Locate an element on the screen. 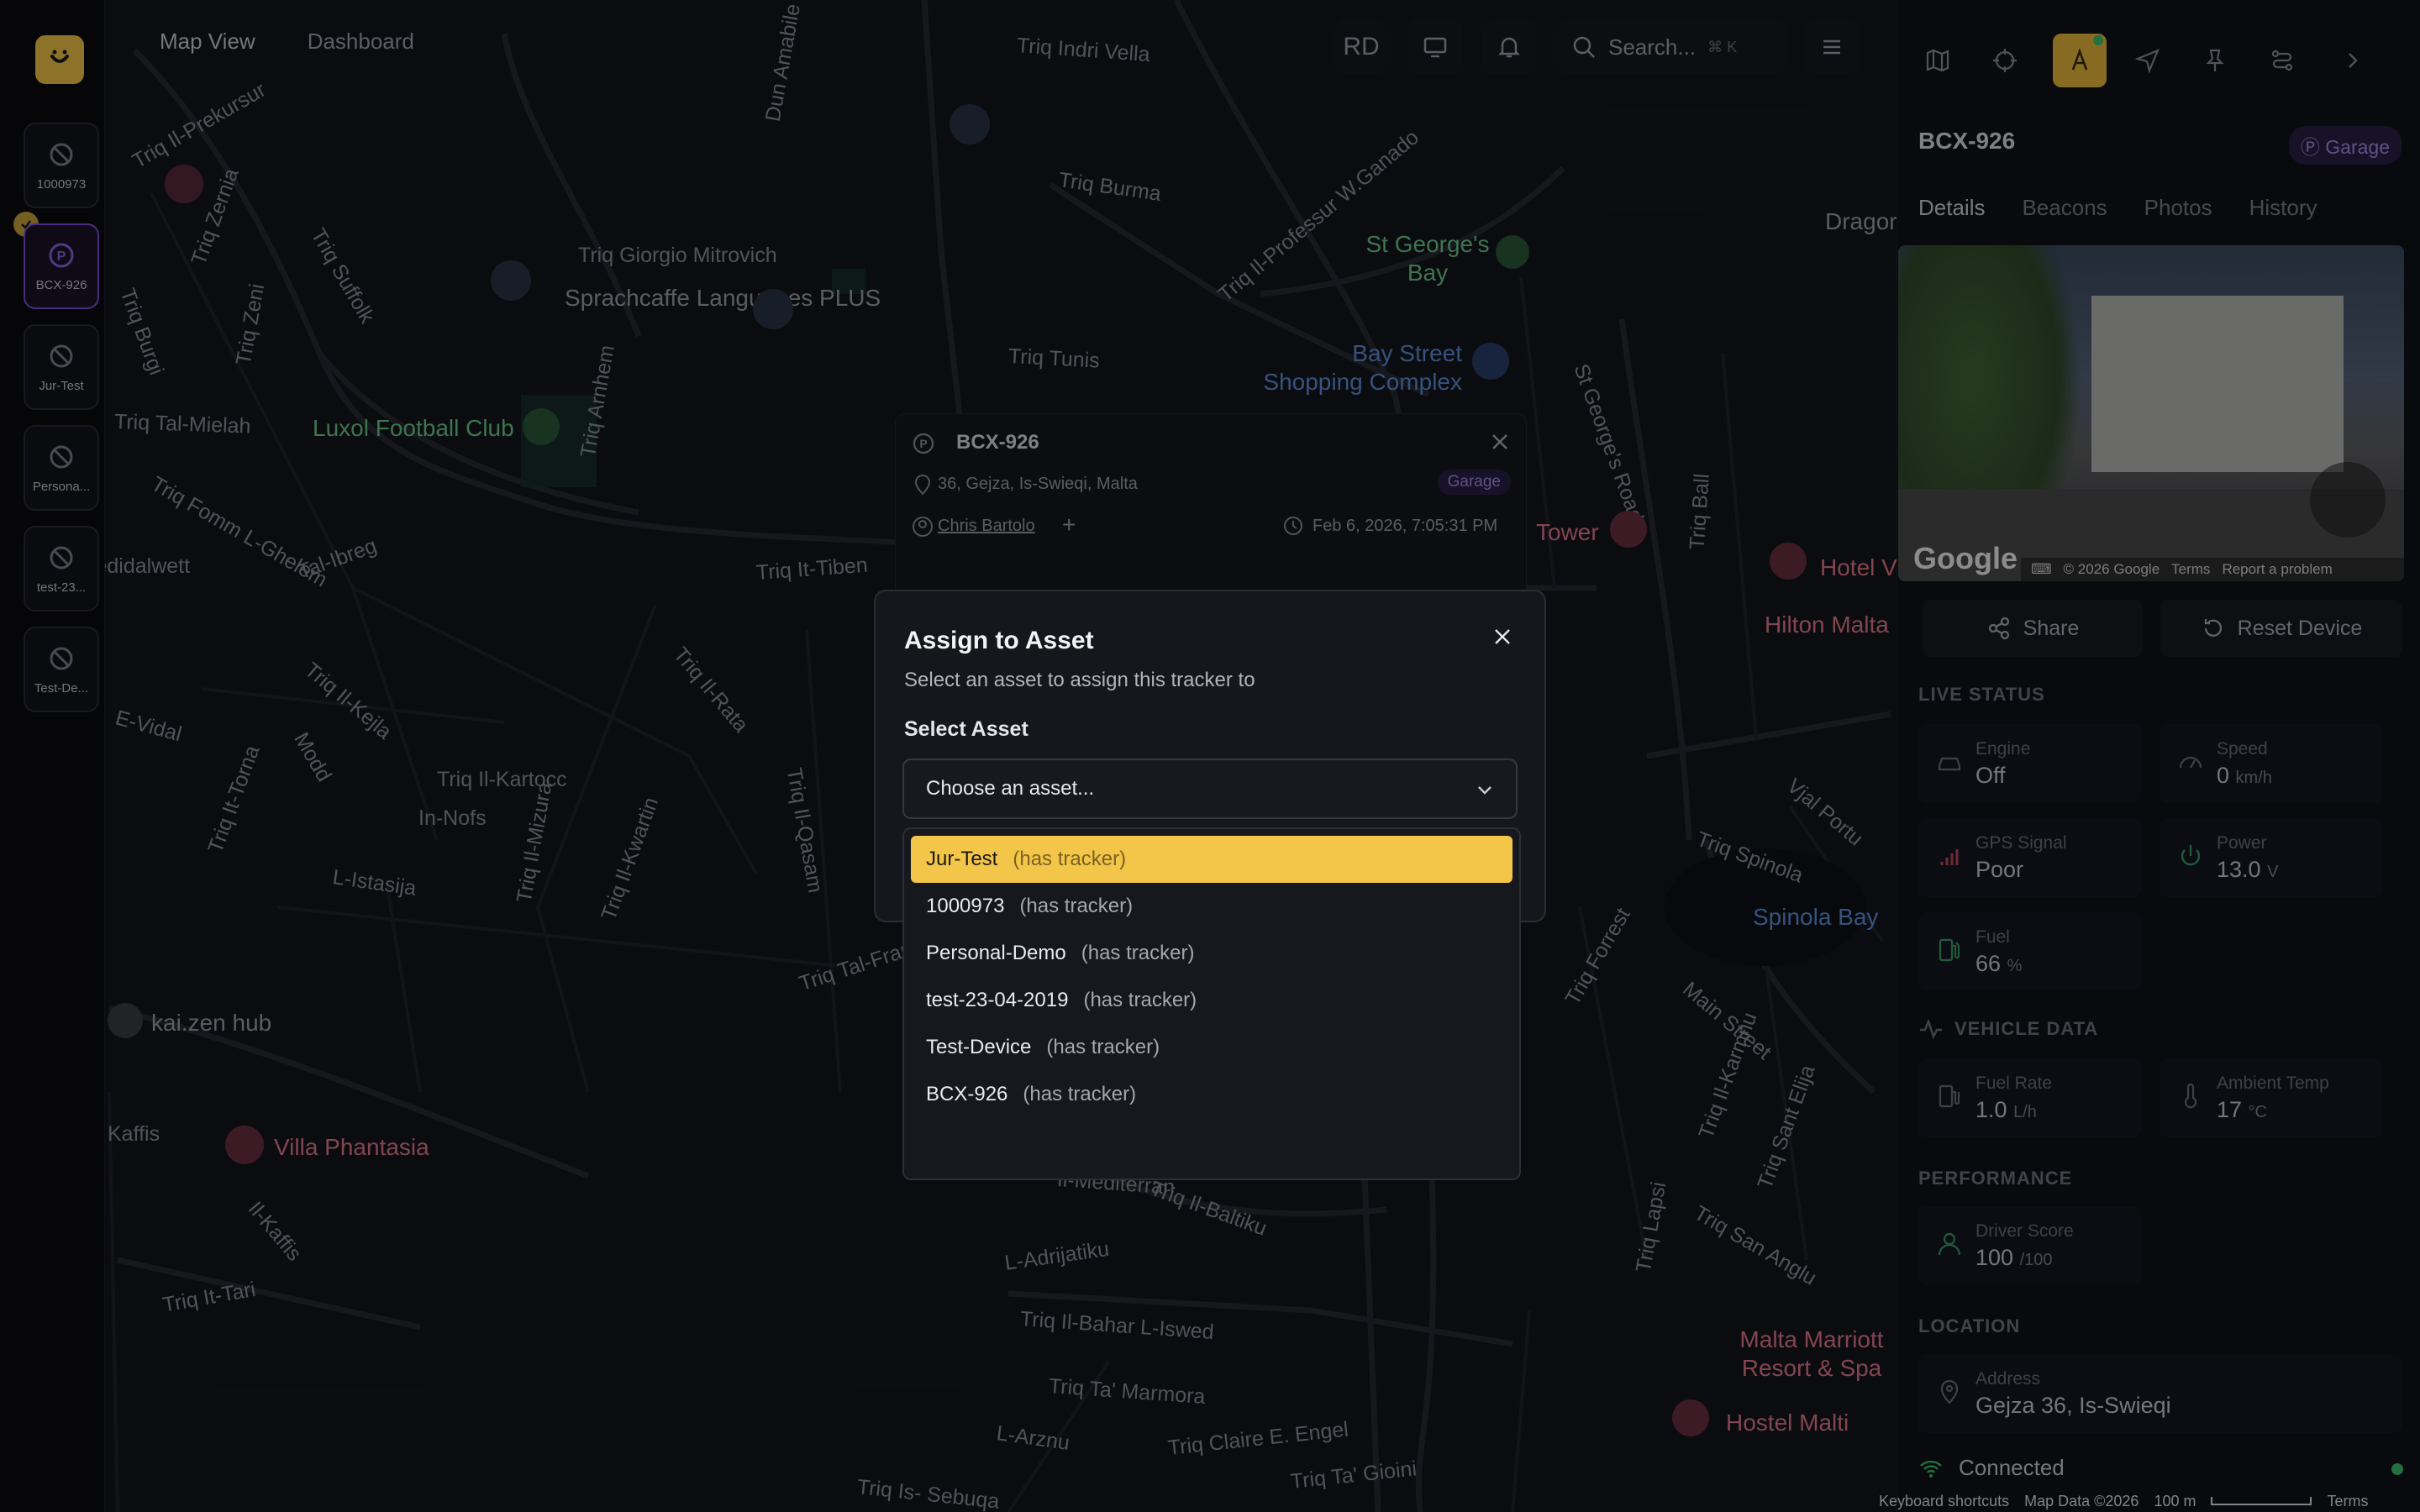 The height and width of the screenshot is (1512, 2420). chevron-down-icon is located at coordinates (1484, 790).